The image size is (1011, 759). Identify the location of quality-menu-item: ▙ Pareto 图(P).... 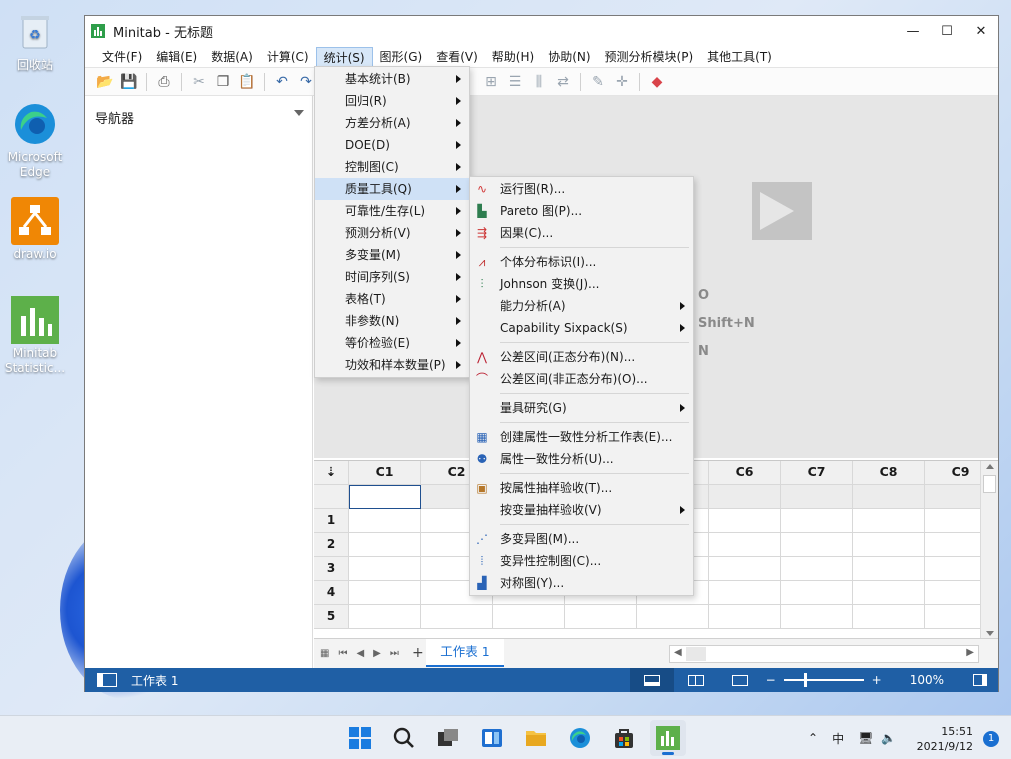
(581, 211).